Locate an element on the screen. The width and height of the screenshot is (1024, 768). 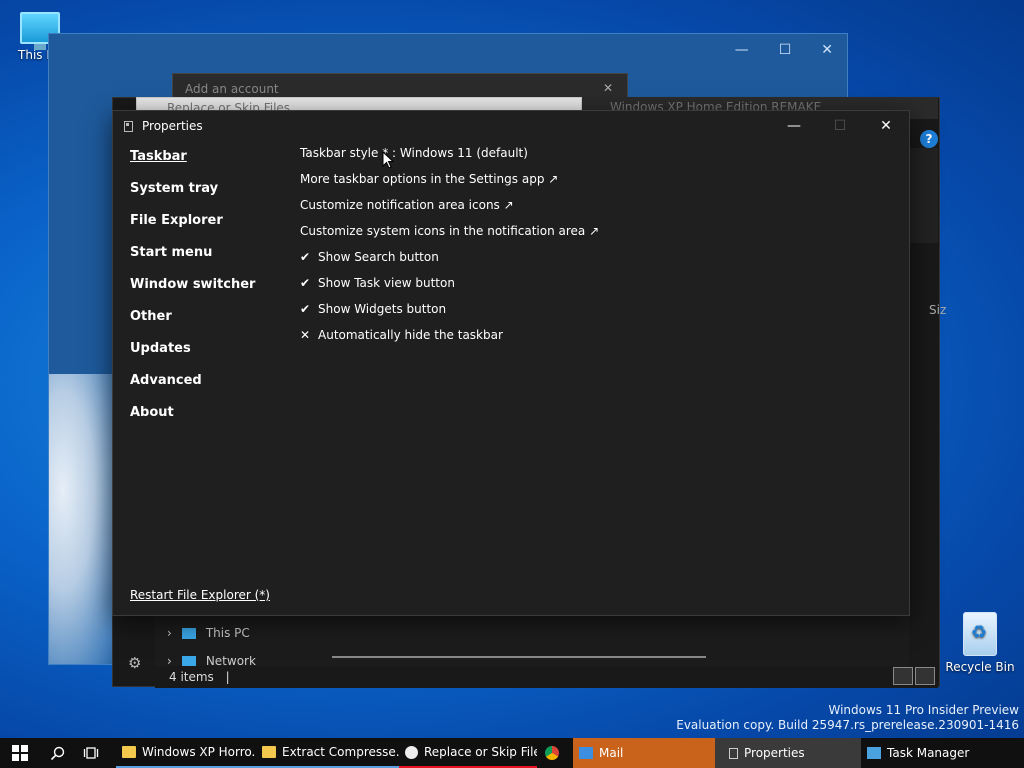
explorer-toolbar-strip is located at coordinates (924, 195).